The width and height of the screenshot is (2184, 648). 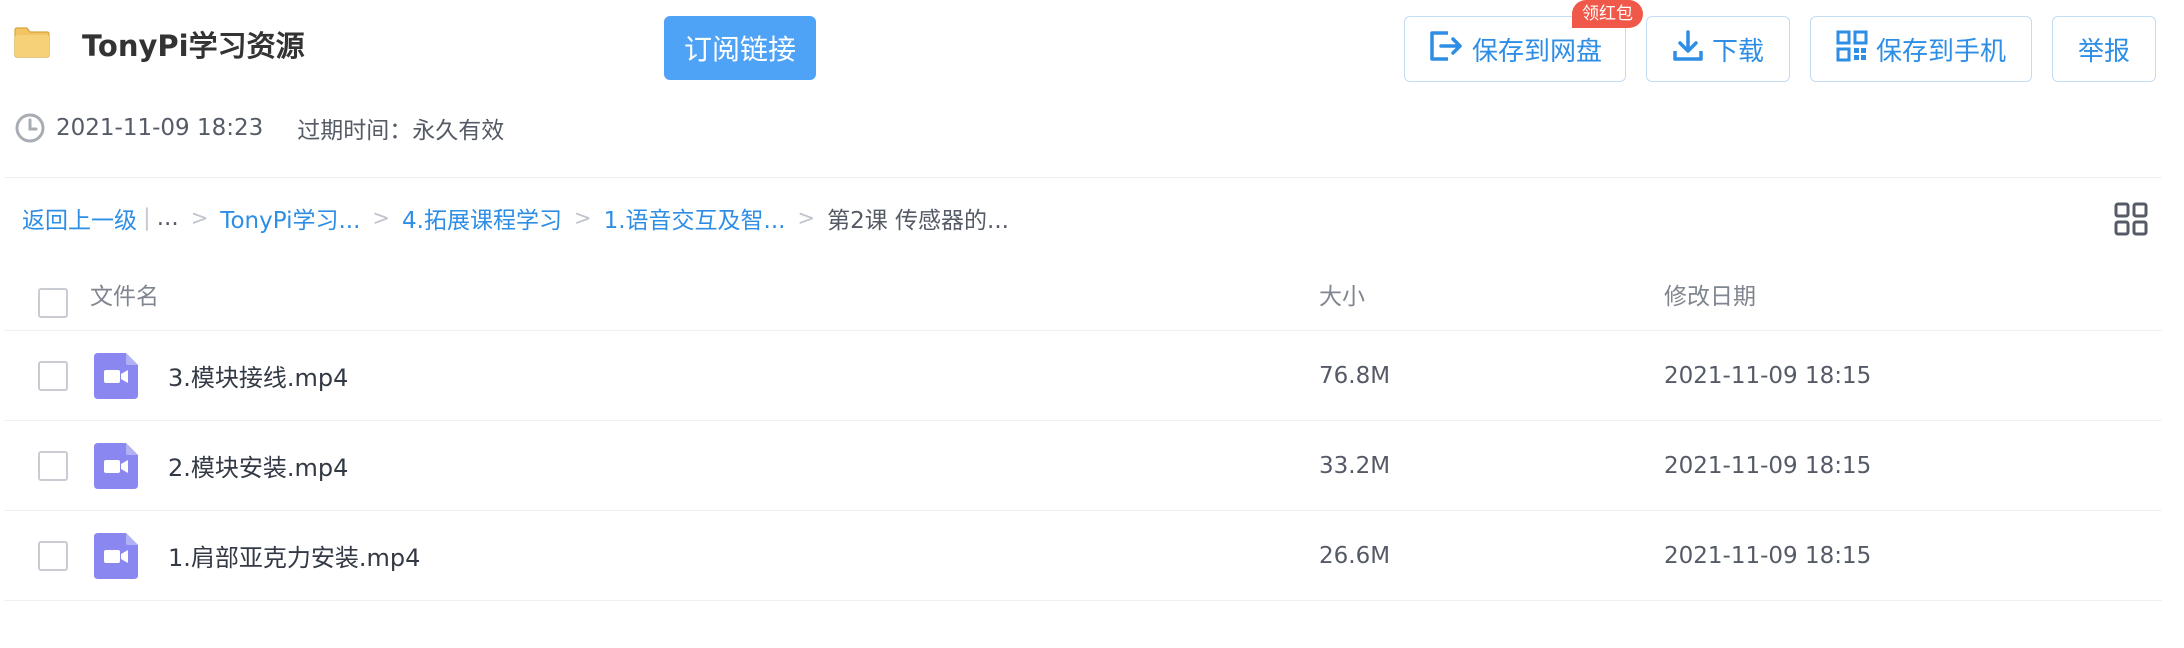 What do you see at coordinates (32, 42) in the screenshot?
I see `folder-icon` at bounding box center [32, 42].